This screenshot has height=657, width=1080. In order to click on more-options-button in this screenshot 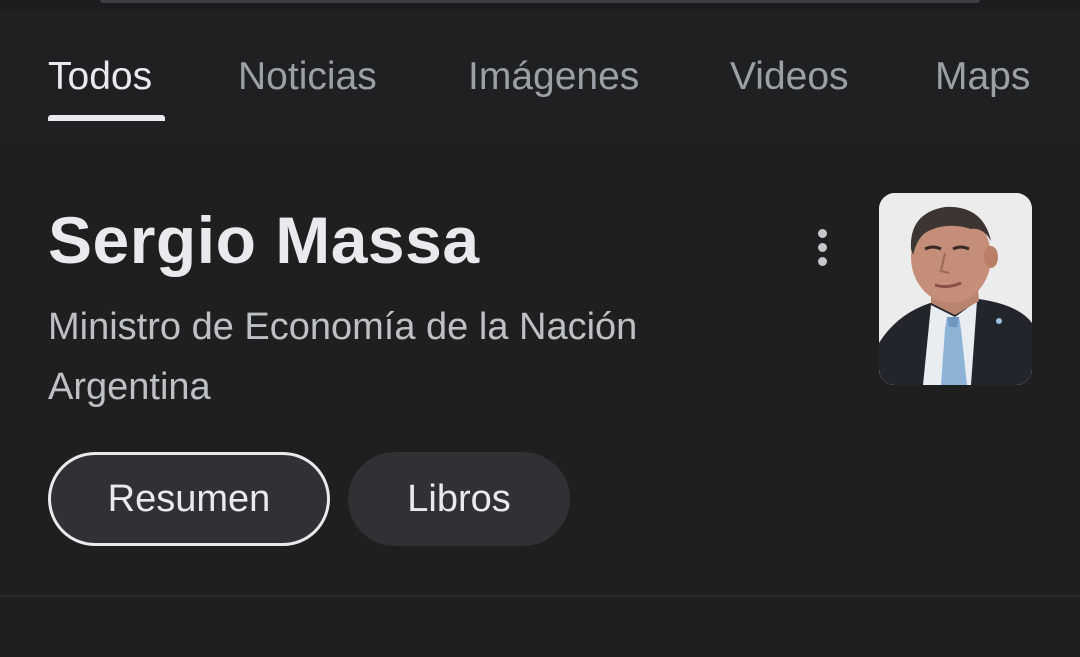, I will do `click(822, 247)`.